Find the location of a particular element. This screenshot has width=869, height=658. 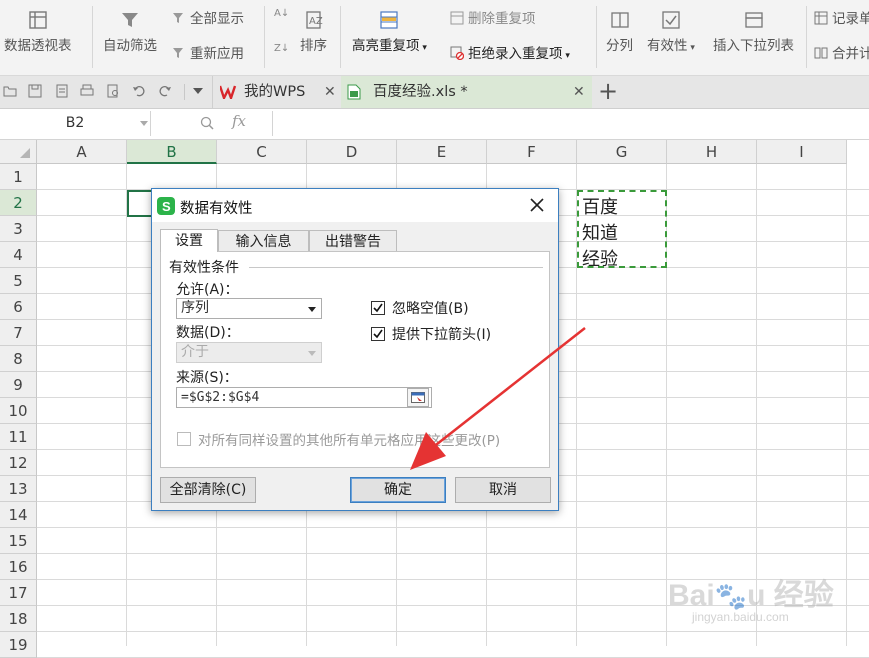

source-label: 来源(S)： is located at coordinates (207, 378).